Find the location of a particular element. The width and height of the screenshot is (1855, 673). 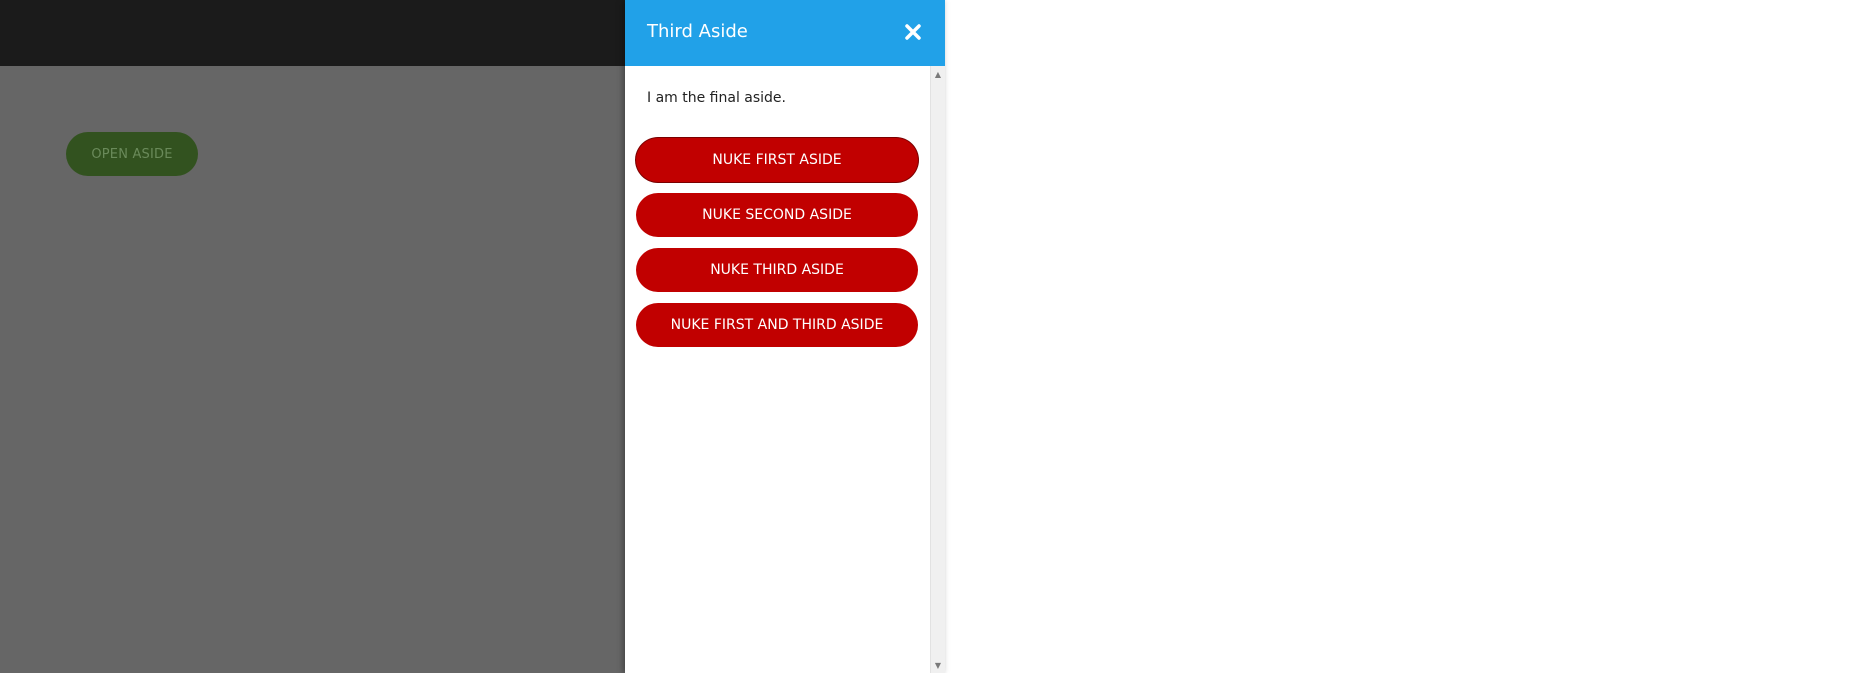

nuke-first-aside-button: NUKE FIRST ASIDE is located at coordinates (777, 160).